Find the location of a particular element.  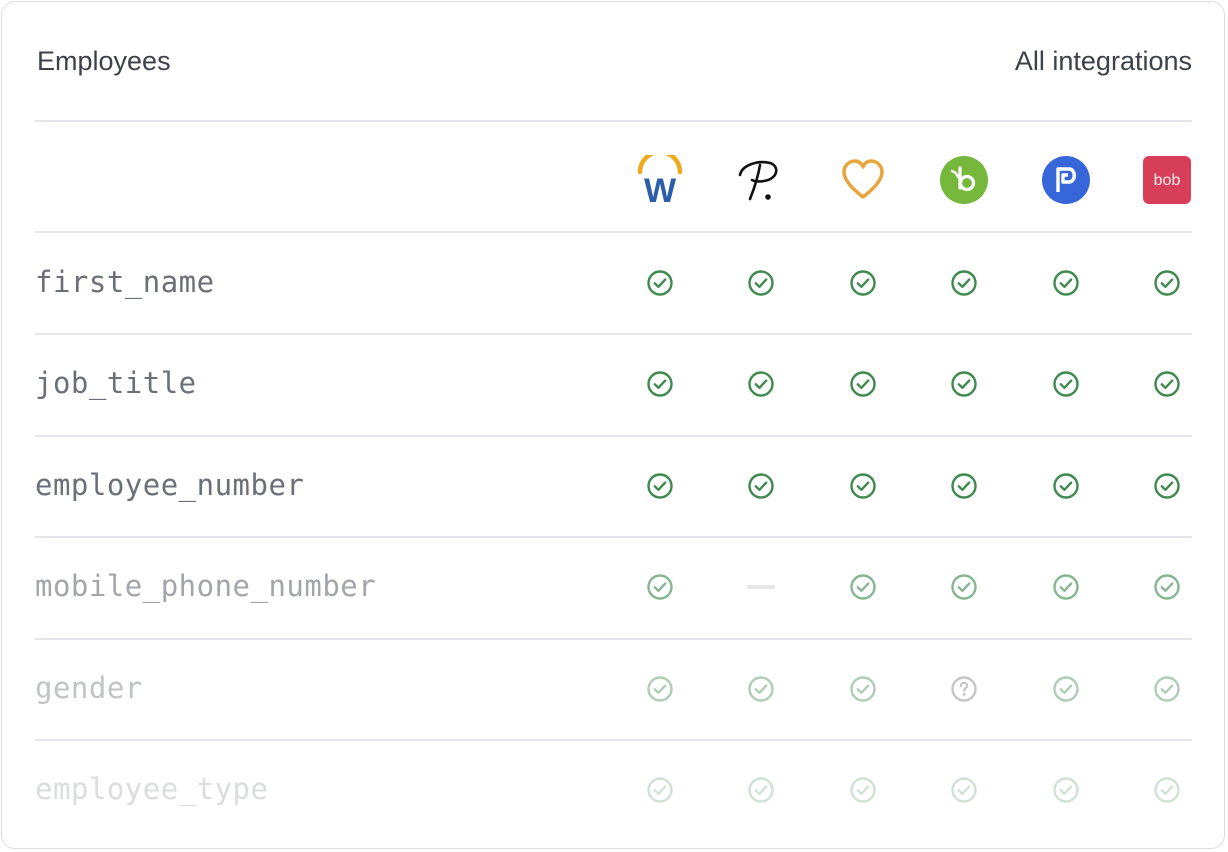

header-divider is located at coordinates (613, 121).